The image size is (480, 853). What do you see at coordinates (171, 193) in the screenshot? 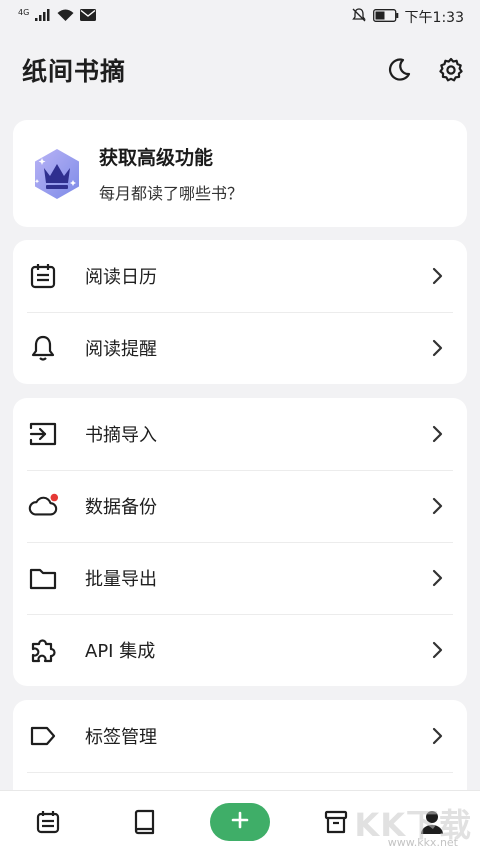
I see `premium-subtitle: 每月都读了哪些书？` at bounding box center [171, 193].